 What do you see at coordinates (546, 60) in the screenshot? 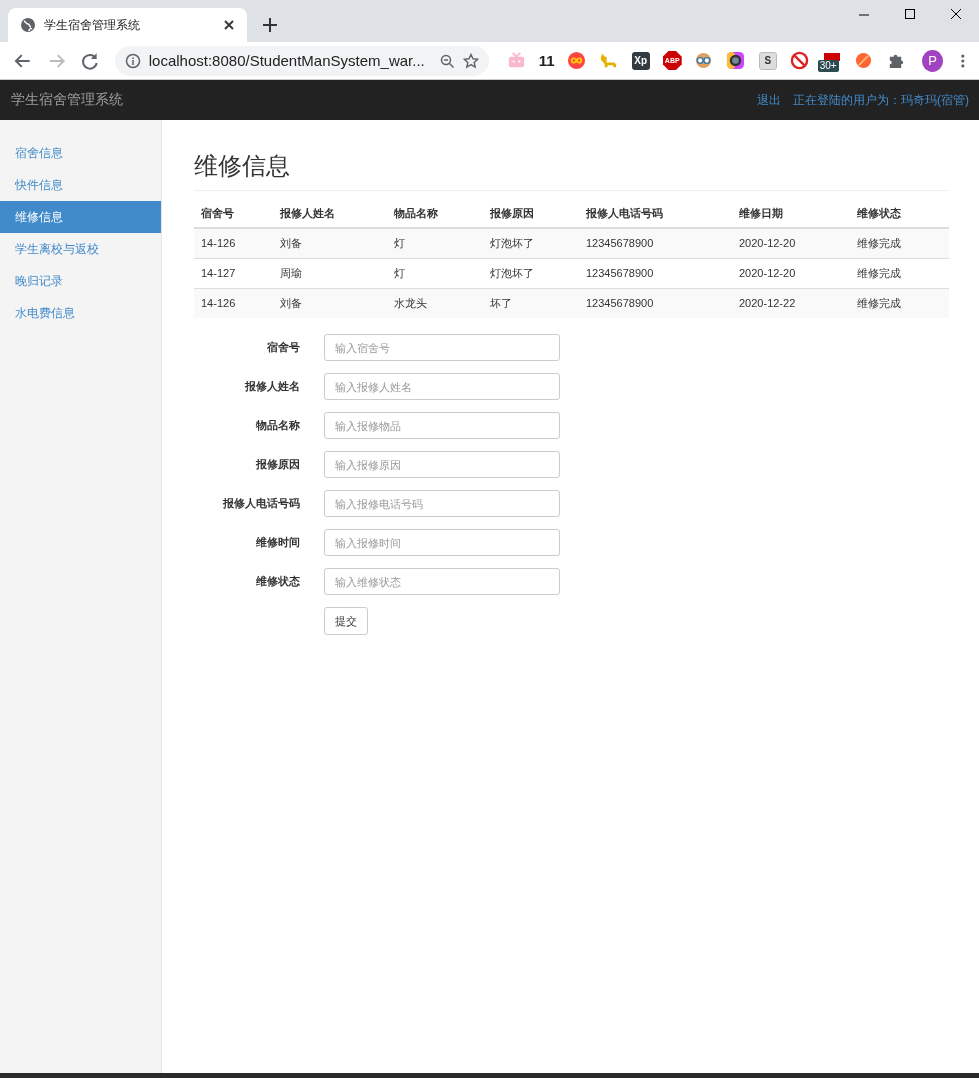
I see `extension-counter: 11` at bounding box center [546, 60].